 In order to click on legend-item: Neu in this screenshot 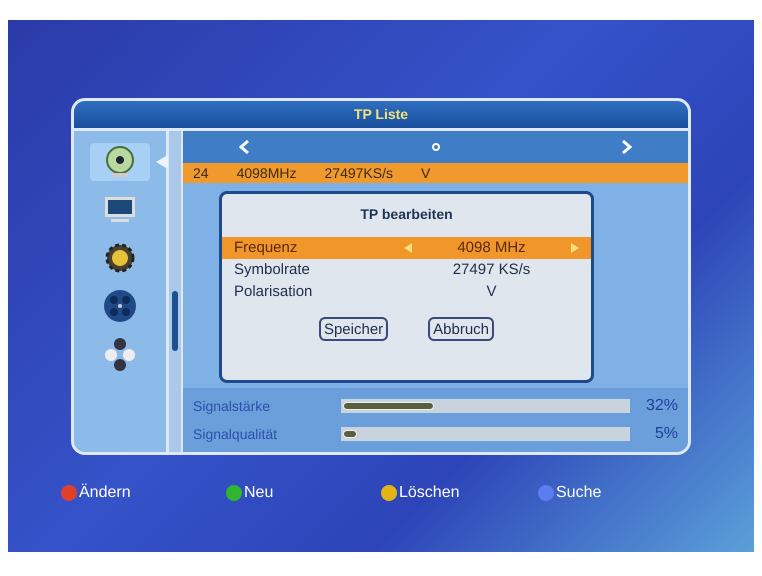, I will do `click(303, 493)`.